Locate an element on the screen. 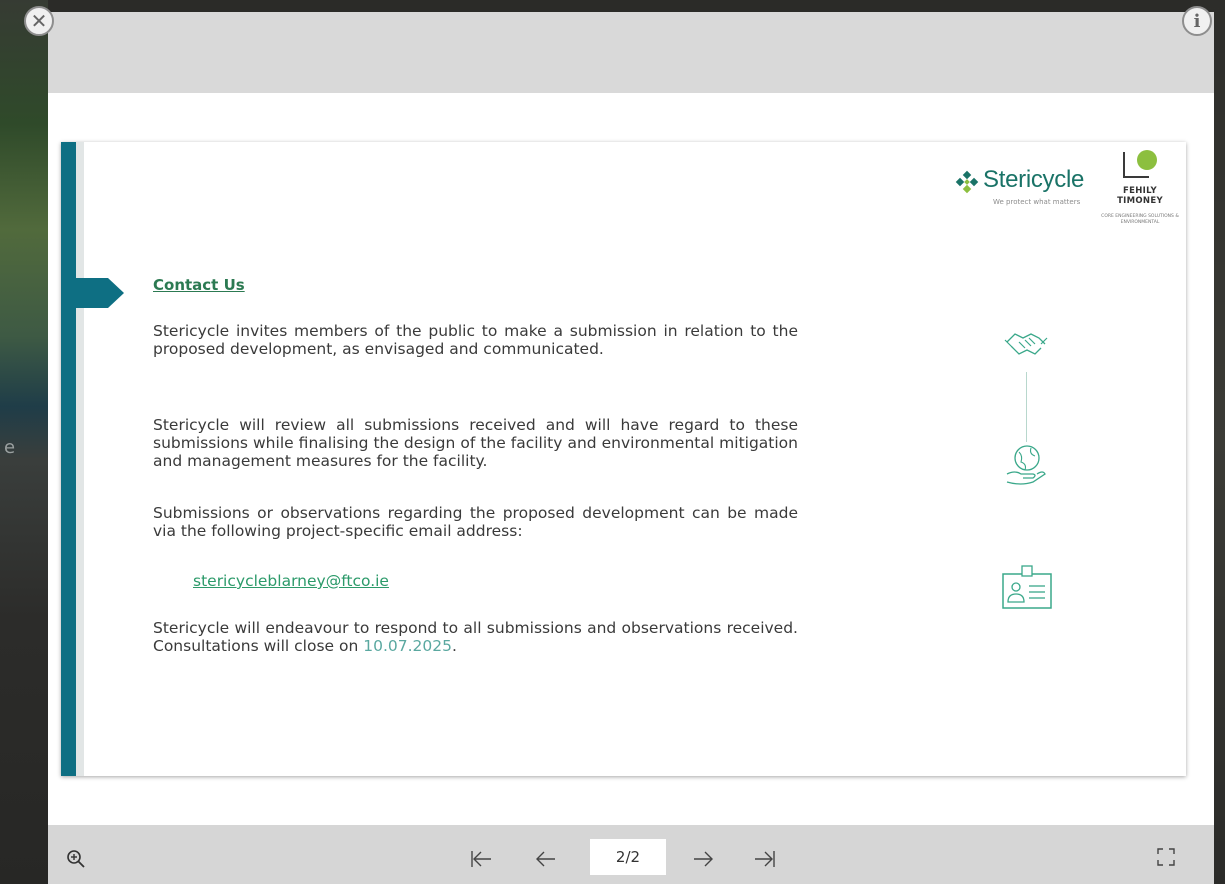 This screenshot has width=1225, height=884. stericycle-logo: Stericycle We protect what matters is located at coordinates (1028, 188).